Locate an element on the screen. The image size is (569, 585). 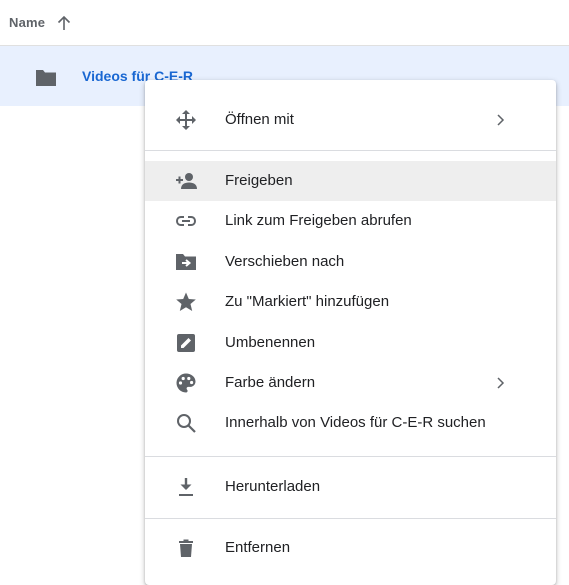
move-arrows-icon is located at coordinates (186, 120).